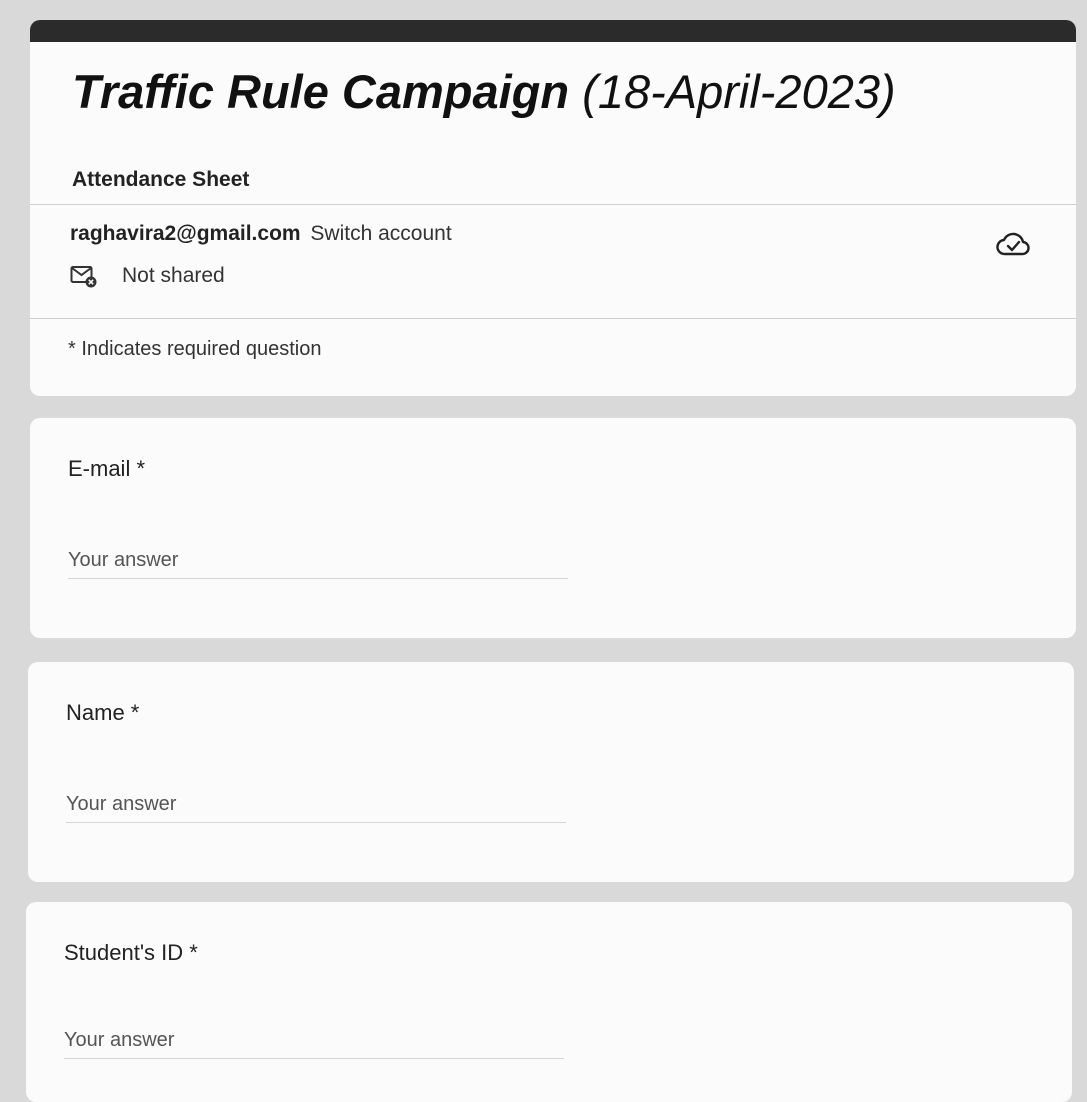 The width and height of the screenshot is (1087, 1102). I want to click on question-label-name: Name *, so click(103, 712).